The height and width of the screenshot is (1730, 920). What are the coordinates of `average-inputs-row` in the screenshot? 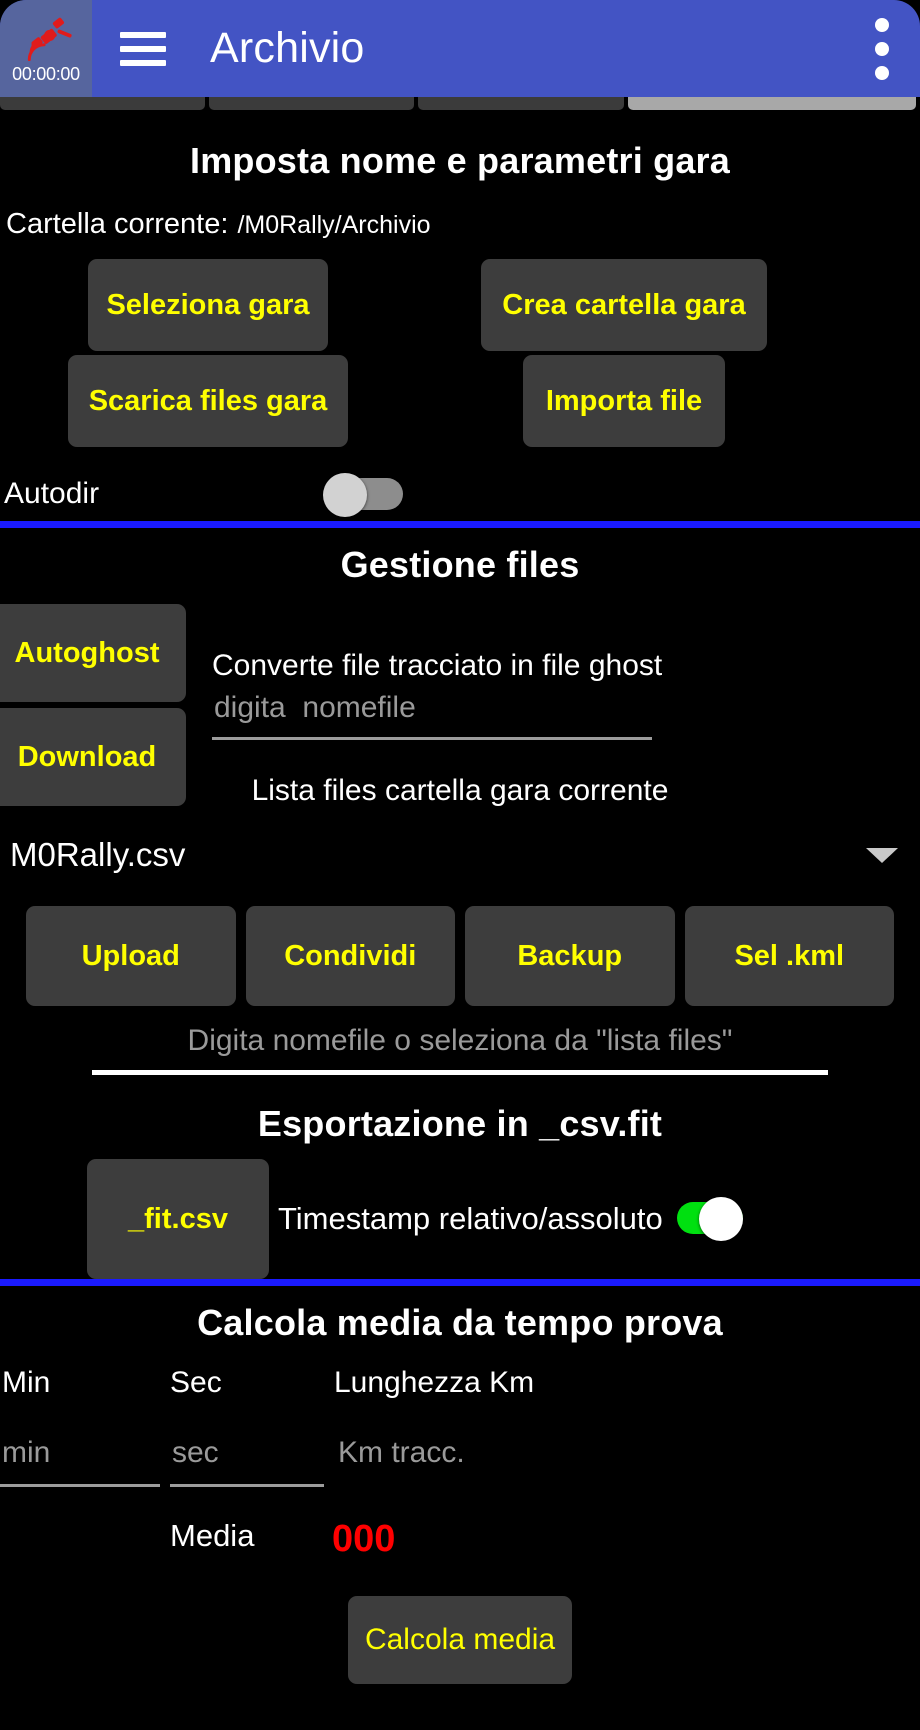 It's located at (460, 1465).